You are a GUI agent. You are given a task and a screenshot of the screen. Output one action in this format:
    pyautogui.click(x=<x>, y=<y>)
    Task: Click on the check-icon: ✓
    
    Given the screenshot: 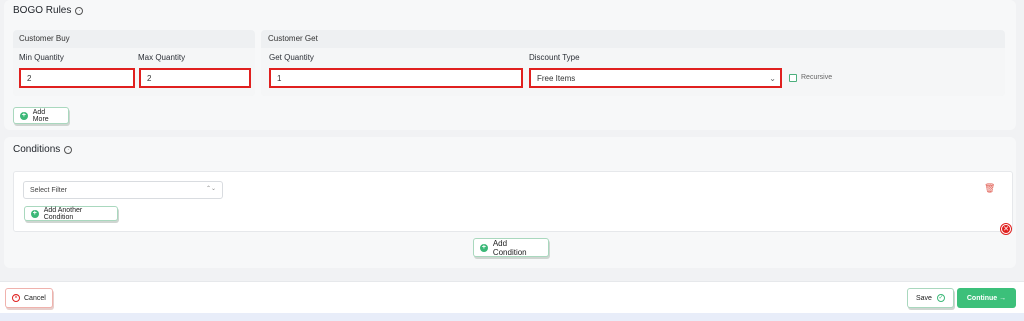 What is the action you would take?
    pyautogui.click(x=940, y=298)
    